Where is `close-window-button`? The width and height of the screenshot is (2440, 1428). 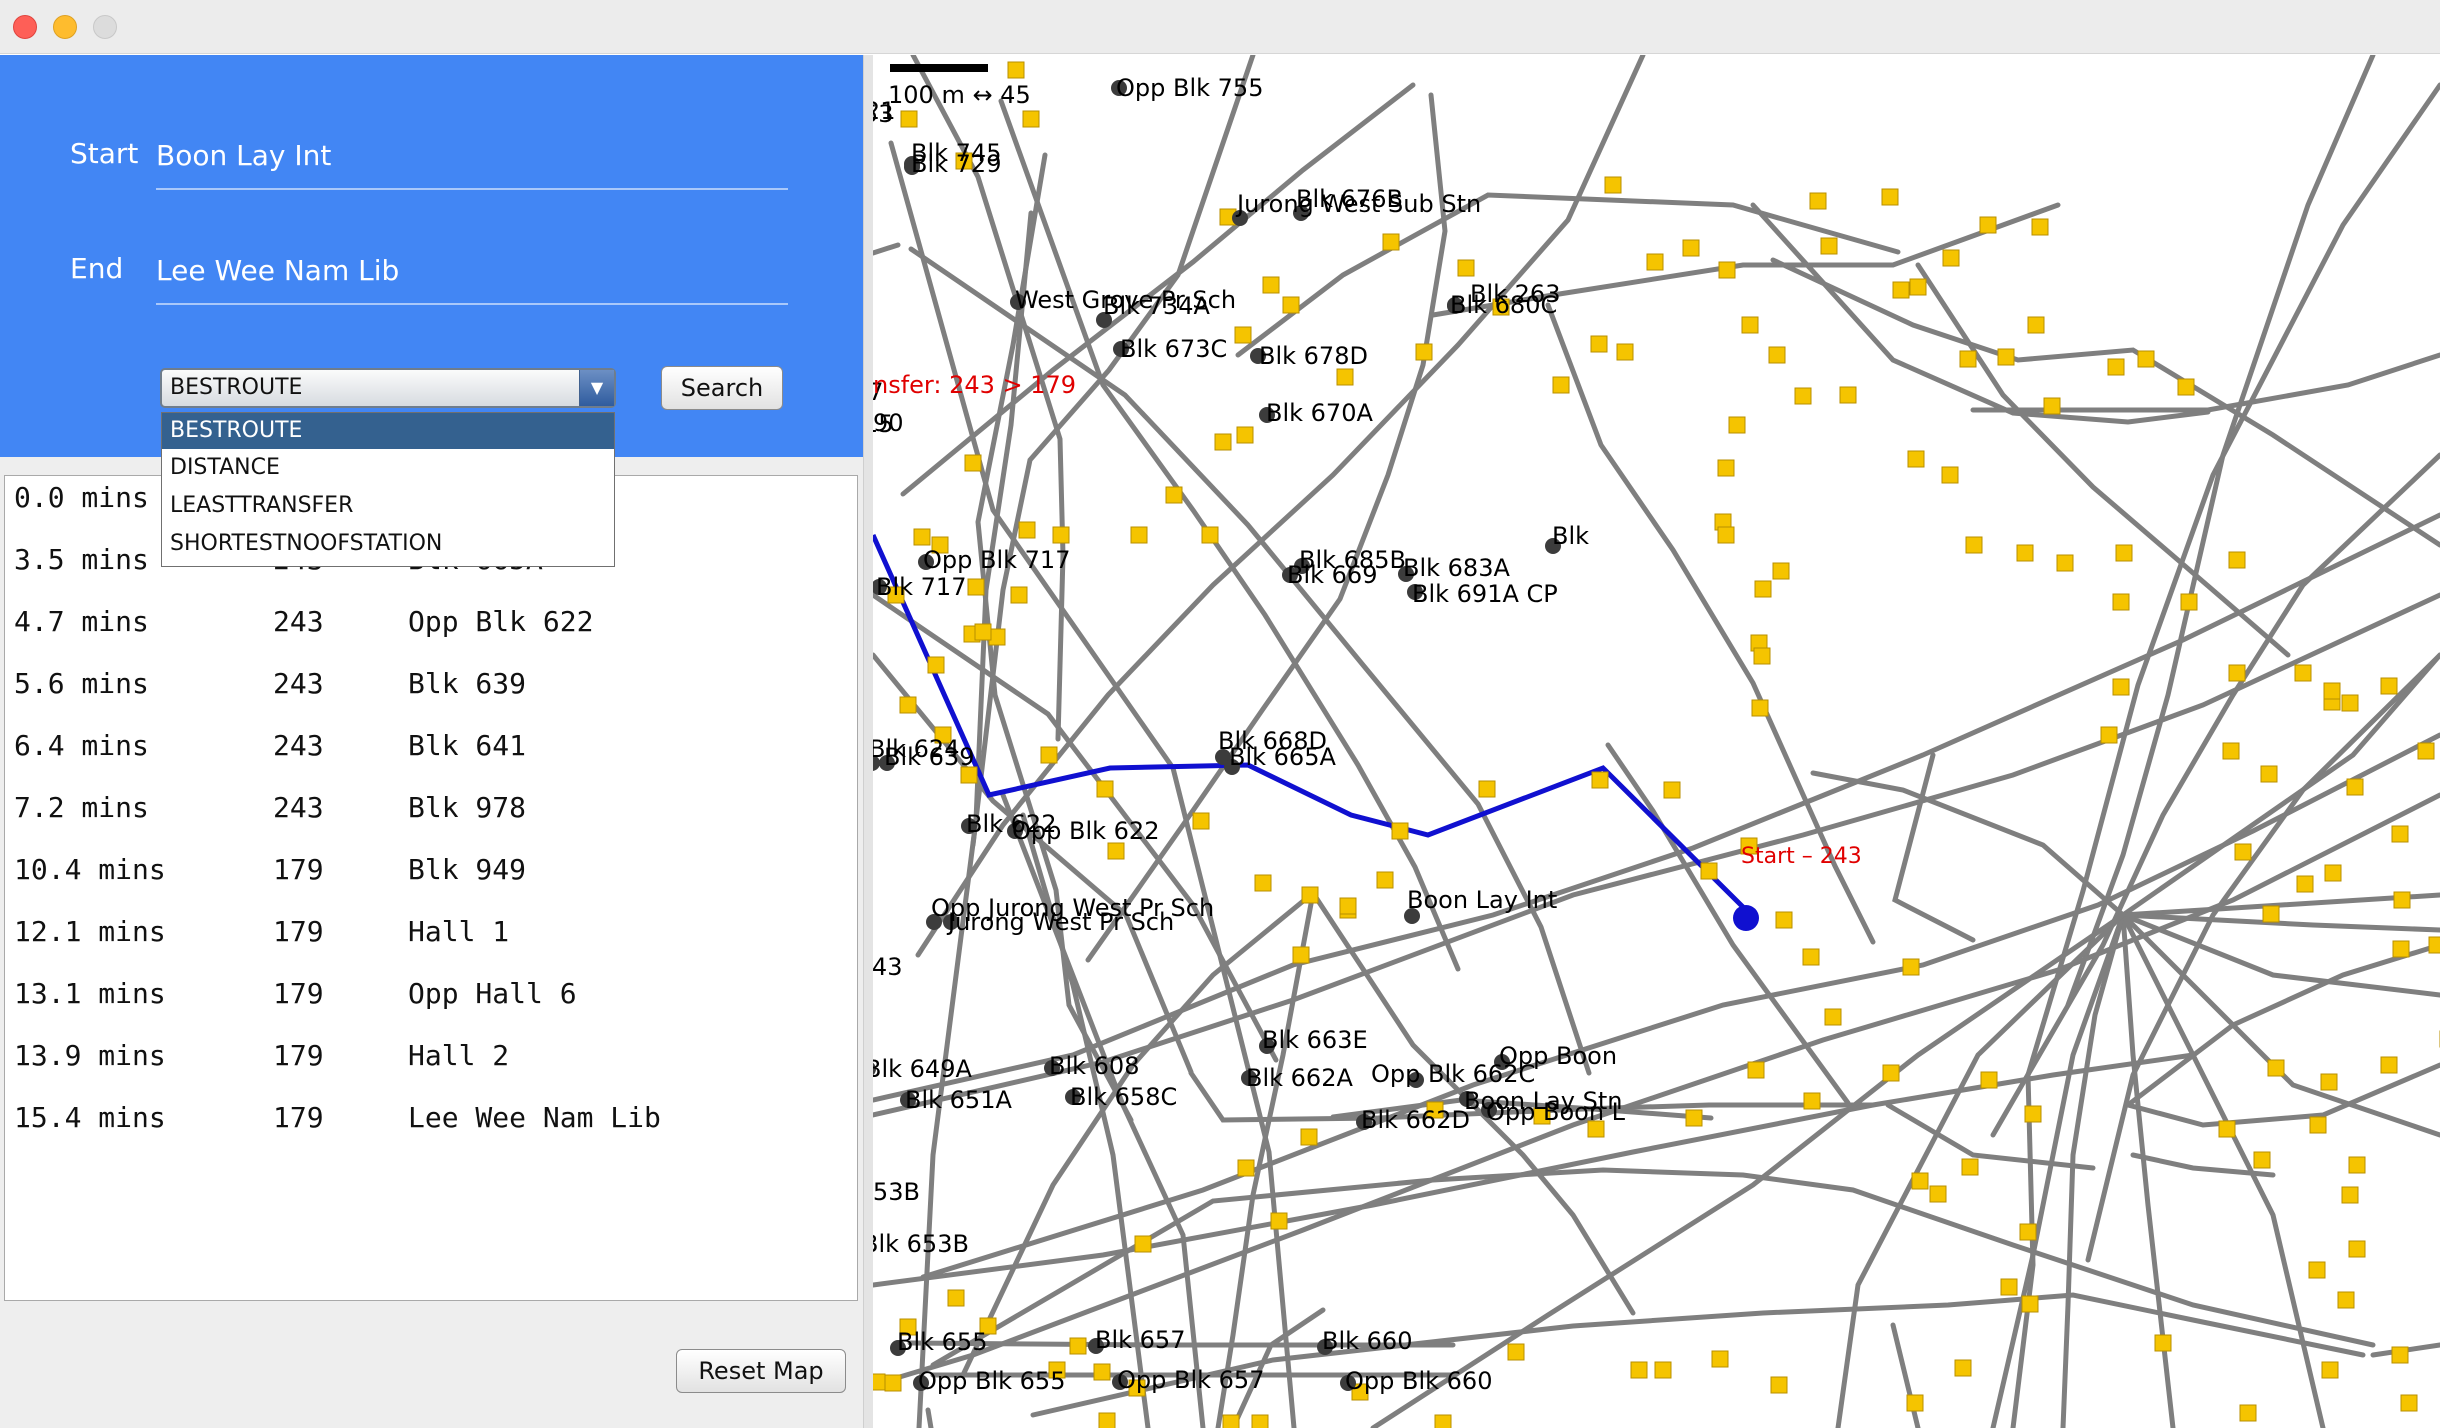
close-window-button is located at coordinates (25, 27).